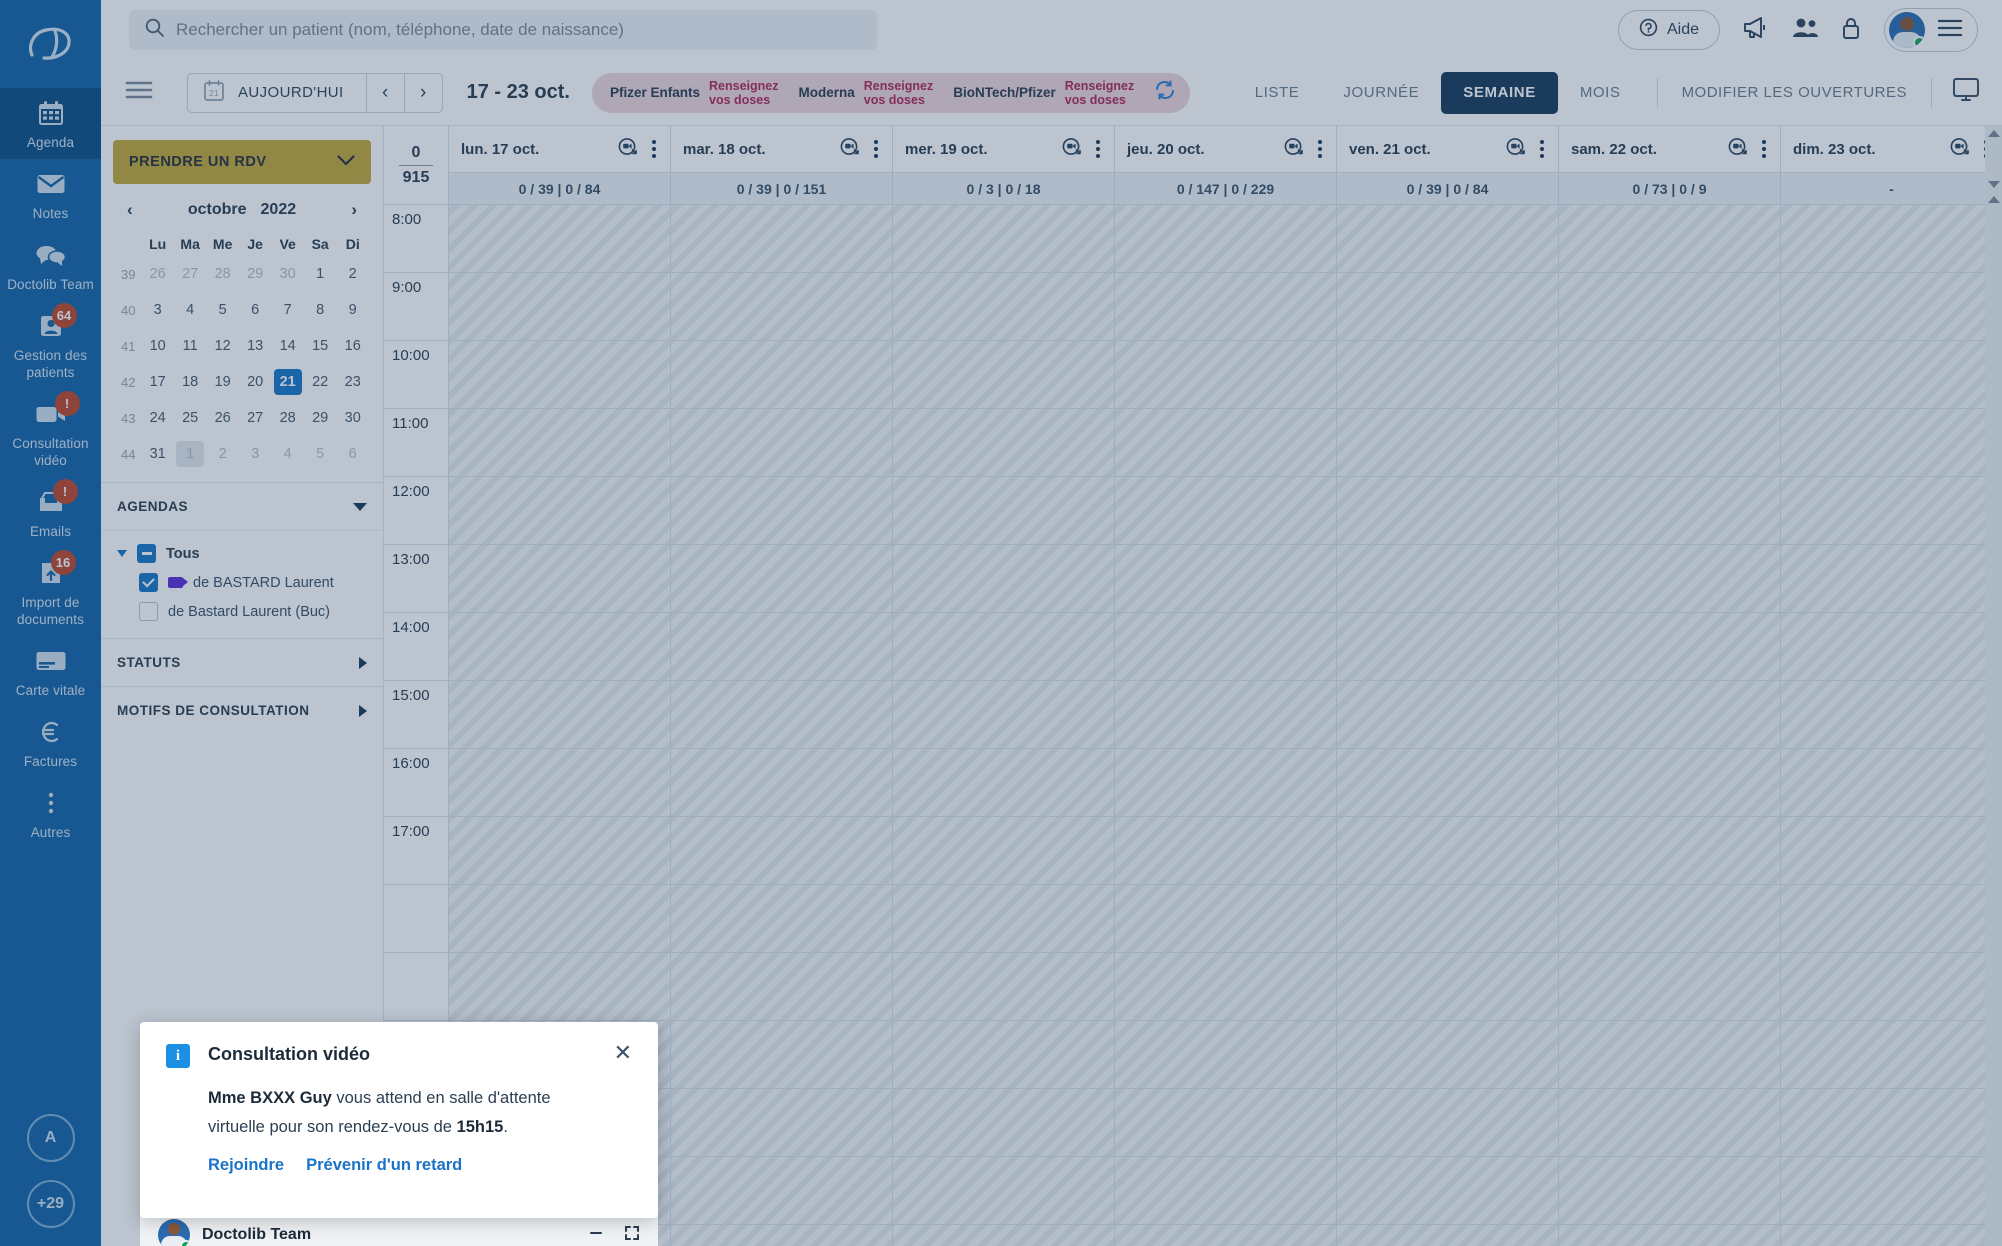 The height and width of the screenshot is (1246, 2002). What do you see at coordinates (352, 310) in the screenshot?
I see `mini-cal-day: 9` at bounding box center [352, 310].